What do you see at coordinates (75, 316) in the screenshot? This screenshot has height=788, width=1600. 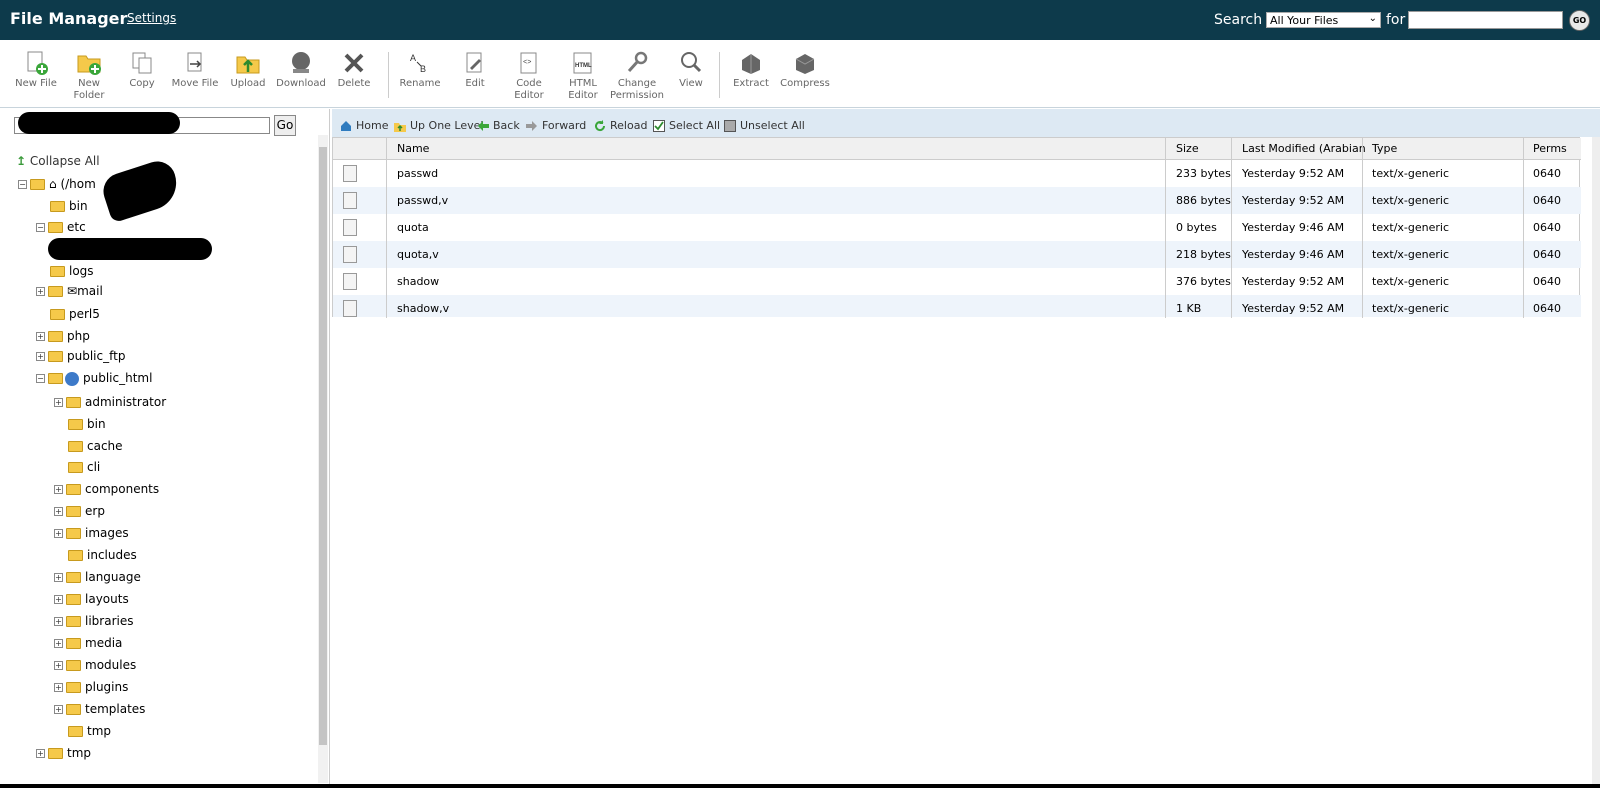 I see `tree-node-perl5: perl5` at bounding box center [75, 316].